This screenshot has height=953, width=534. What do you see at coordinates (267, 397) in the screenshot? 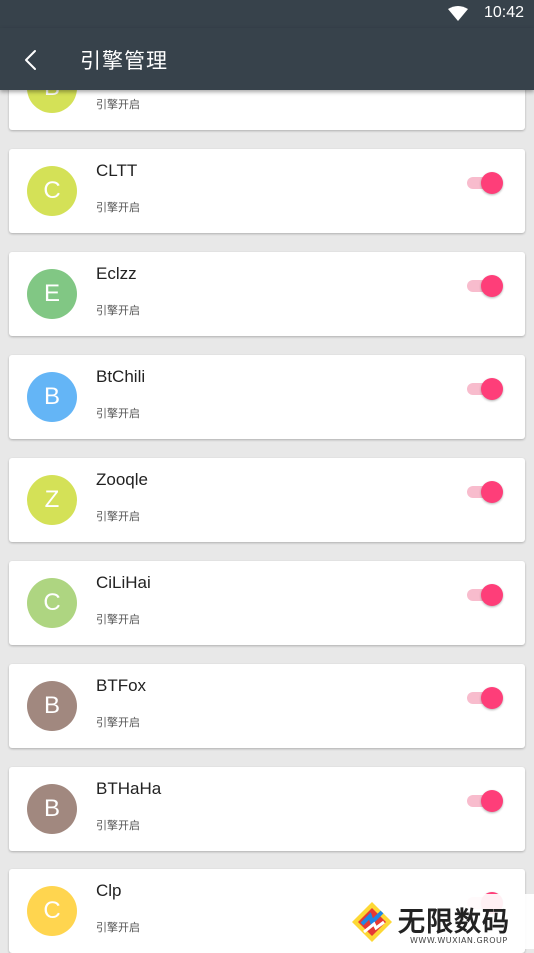
I see `engine-card-btchili: B BtChili 引擎开启` at bounding box center [267, 397].